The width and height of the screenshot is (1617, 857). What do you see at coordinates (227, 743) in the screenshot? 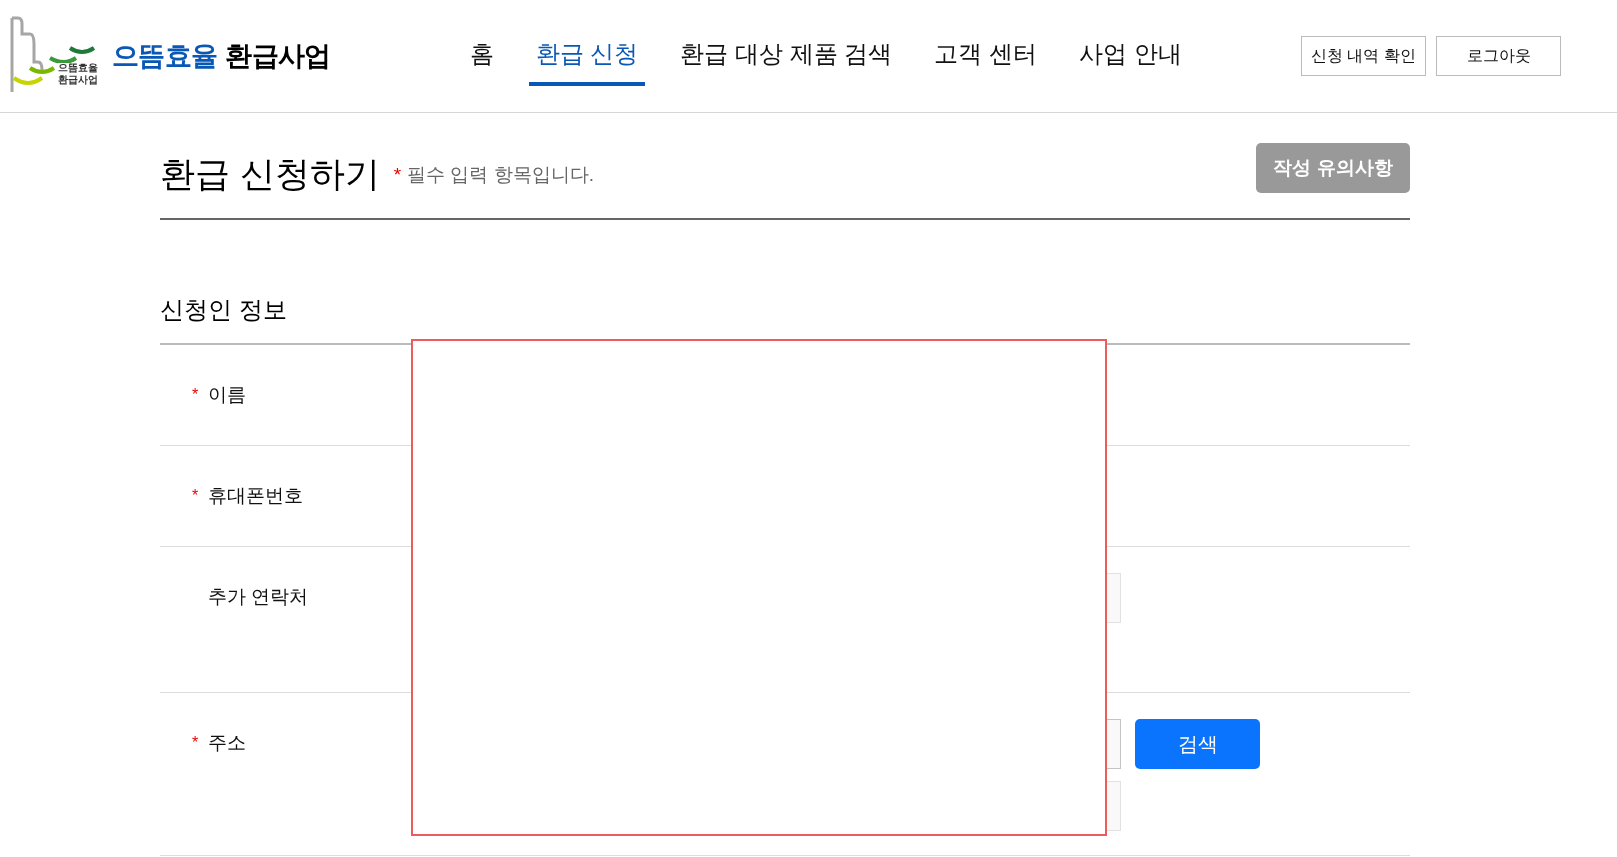
I see `field-label: 주소` at bounding box center [227, 743].